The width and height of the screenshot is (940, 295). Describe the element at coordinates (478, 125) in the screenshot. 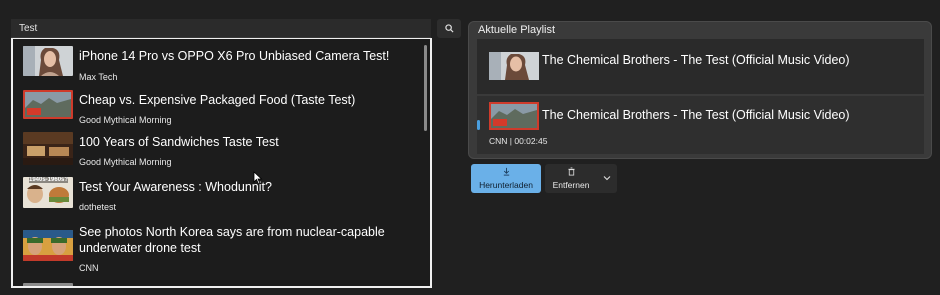

I see `selection-indicator` at that location.